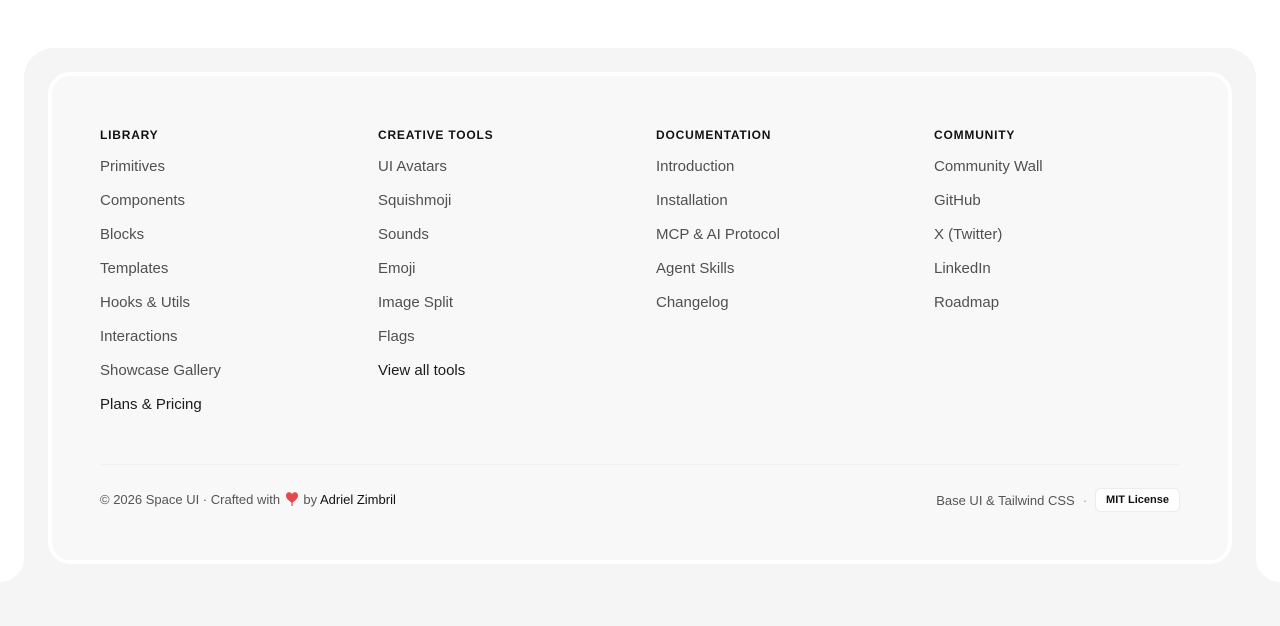 This screenshot has height=626, width=1280. Describe the element at coordinates (132, 166) in the screenshot. I see `footer-link-primitives: Primitives` at that location.